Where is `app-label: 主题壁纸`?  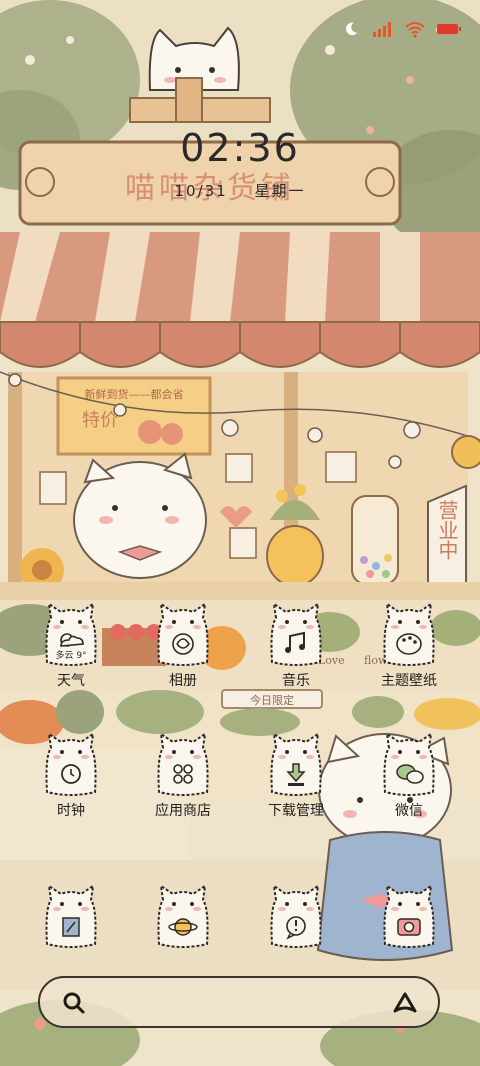 app-label: 主题壁纸 is located at coordinates (409, 681).